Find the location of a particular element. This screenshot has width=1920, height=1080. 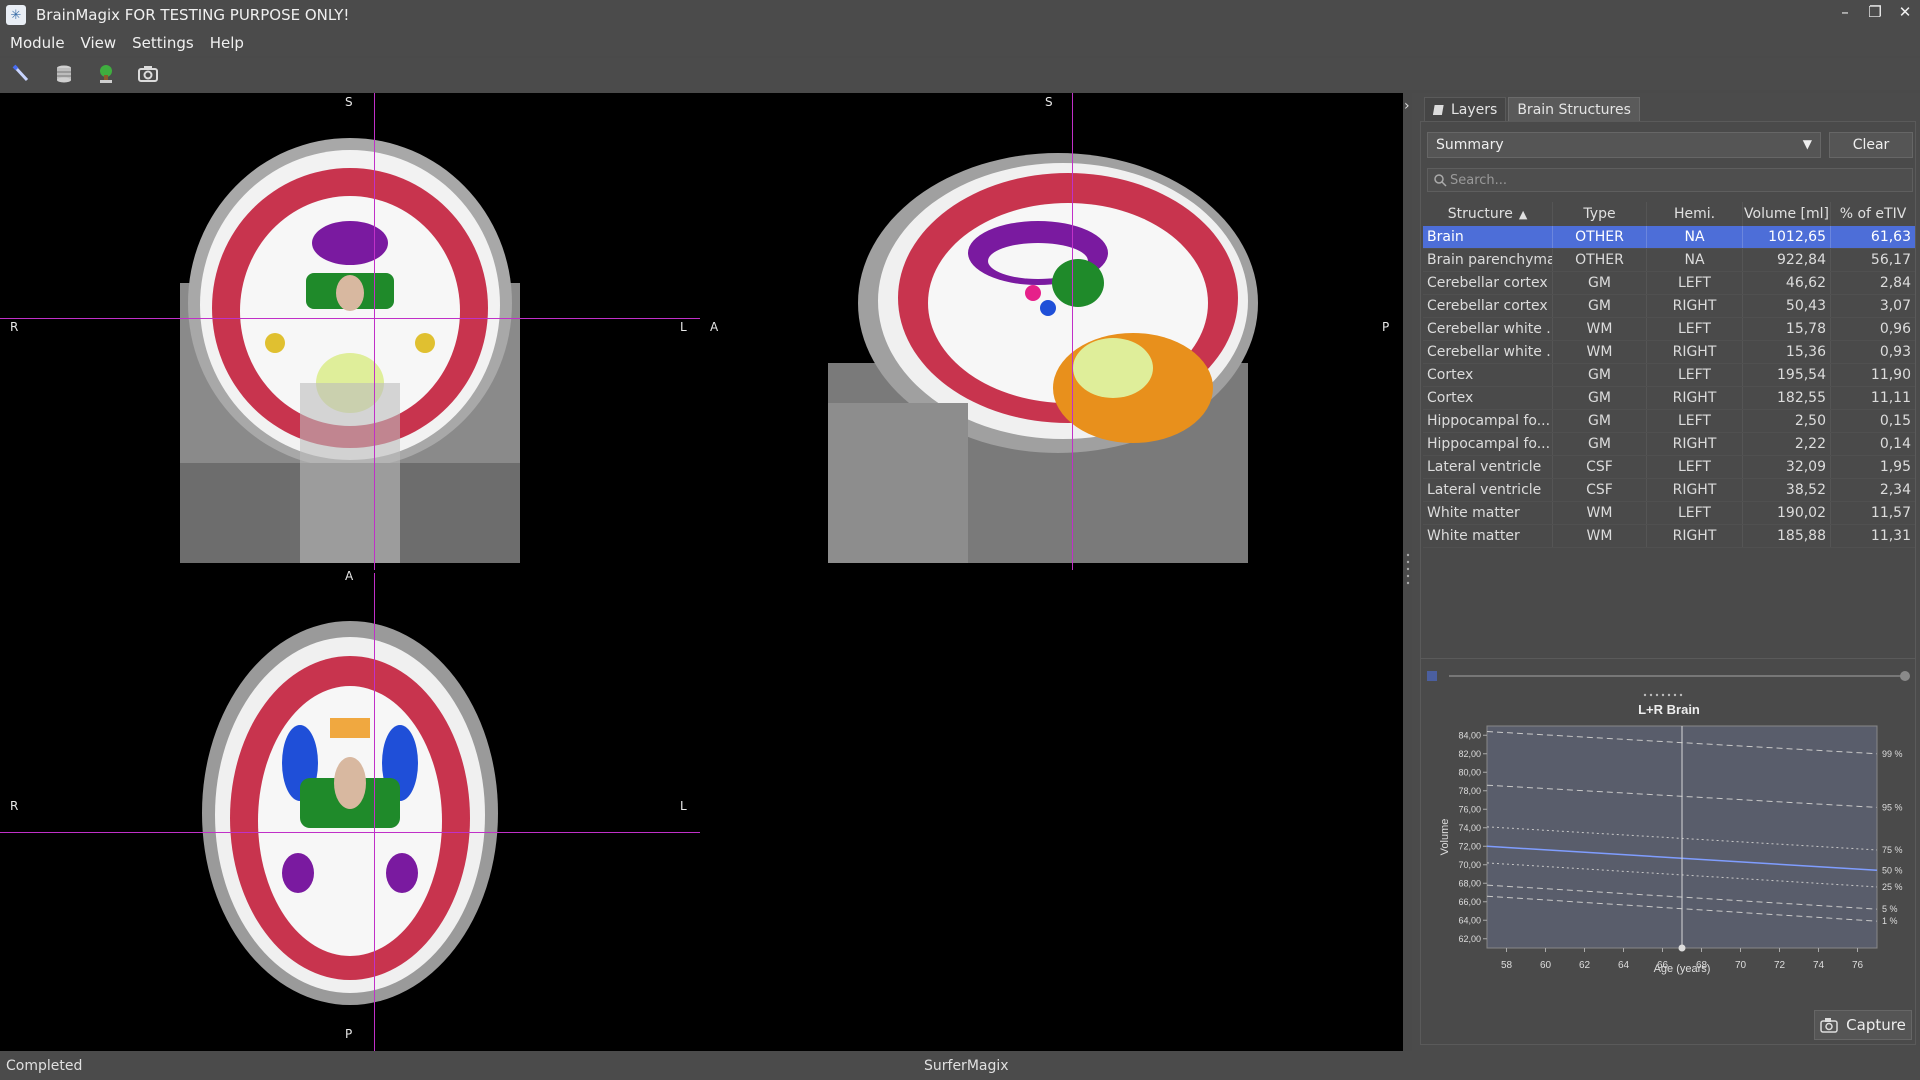

table-row: Cerebellar white ... WM RIGHT 15,36 0,93 is located at coordinates (1669, 352).